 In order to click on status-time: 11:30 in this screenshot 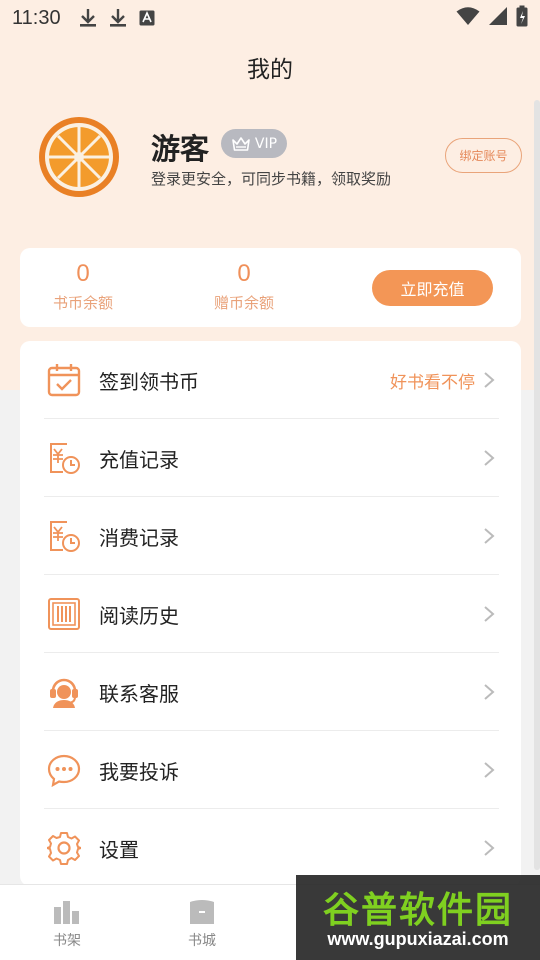, I will do `click(36, 17)`.